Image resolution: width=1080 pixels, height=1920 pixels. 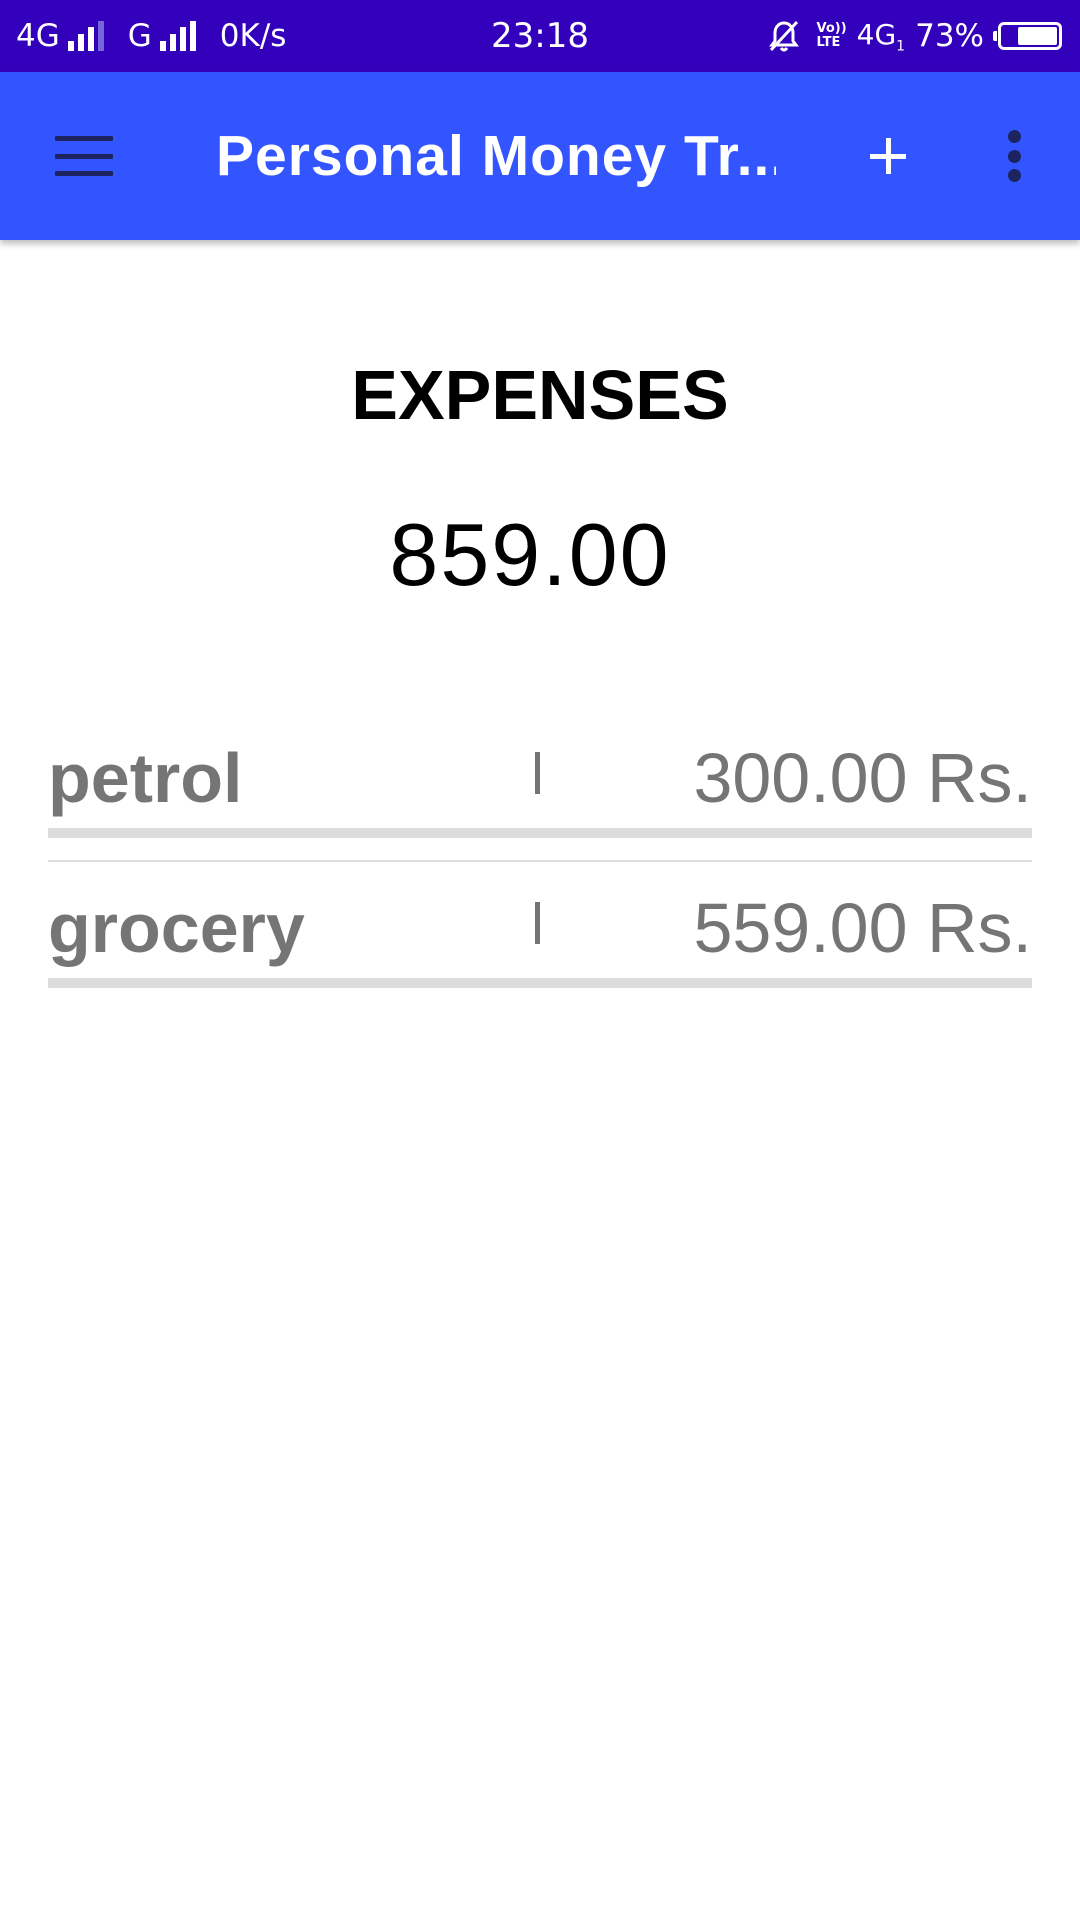 I want to click on expense-name: grocery, so click(x=176, y=928).